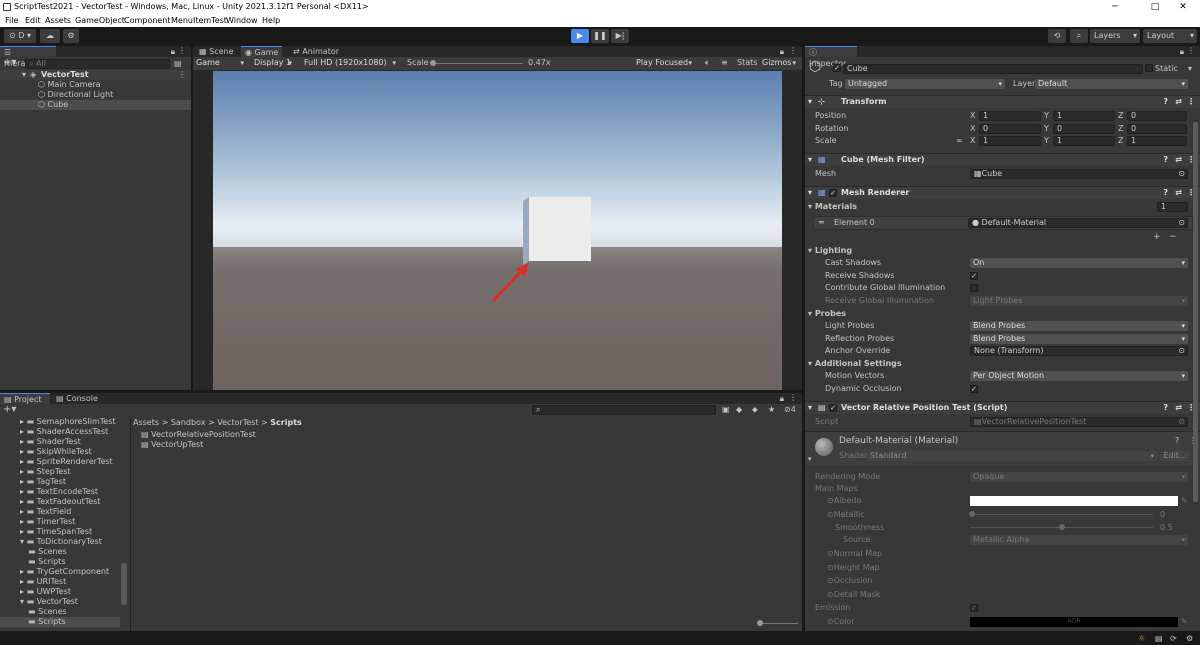  I want to click on anchor-override-field: None (Transform) ⊙, so click(1079, 351).